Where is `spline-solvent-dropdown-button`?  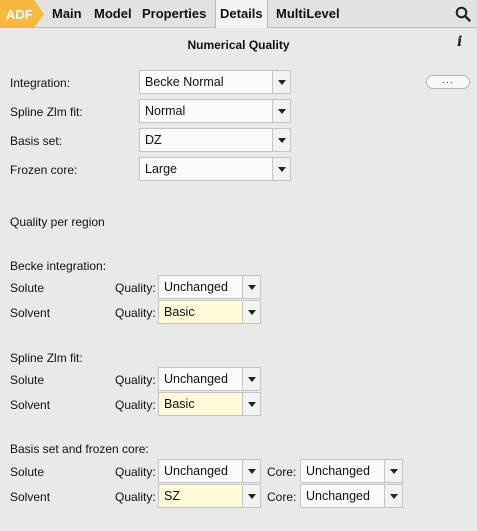 spline-solvent-dropdown-button is located at coordinates (251, 404).